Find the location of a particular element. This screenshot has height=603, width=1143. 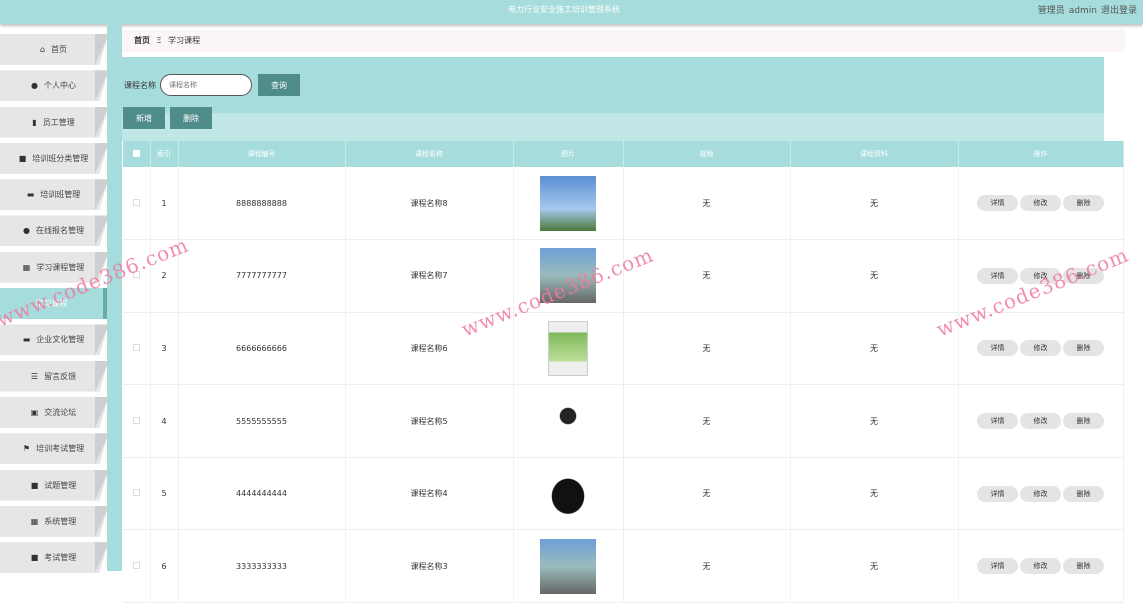

user-icon: ● is located at coordinates (34, 86).